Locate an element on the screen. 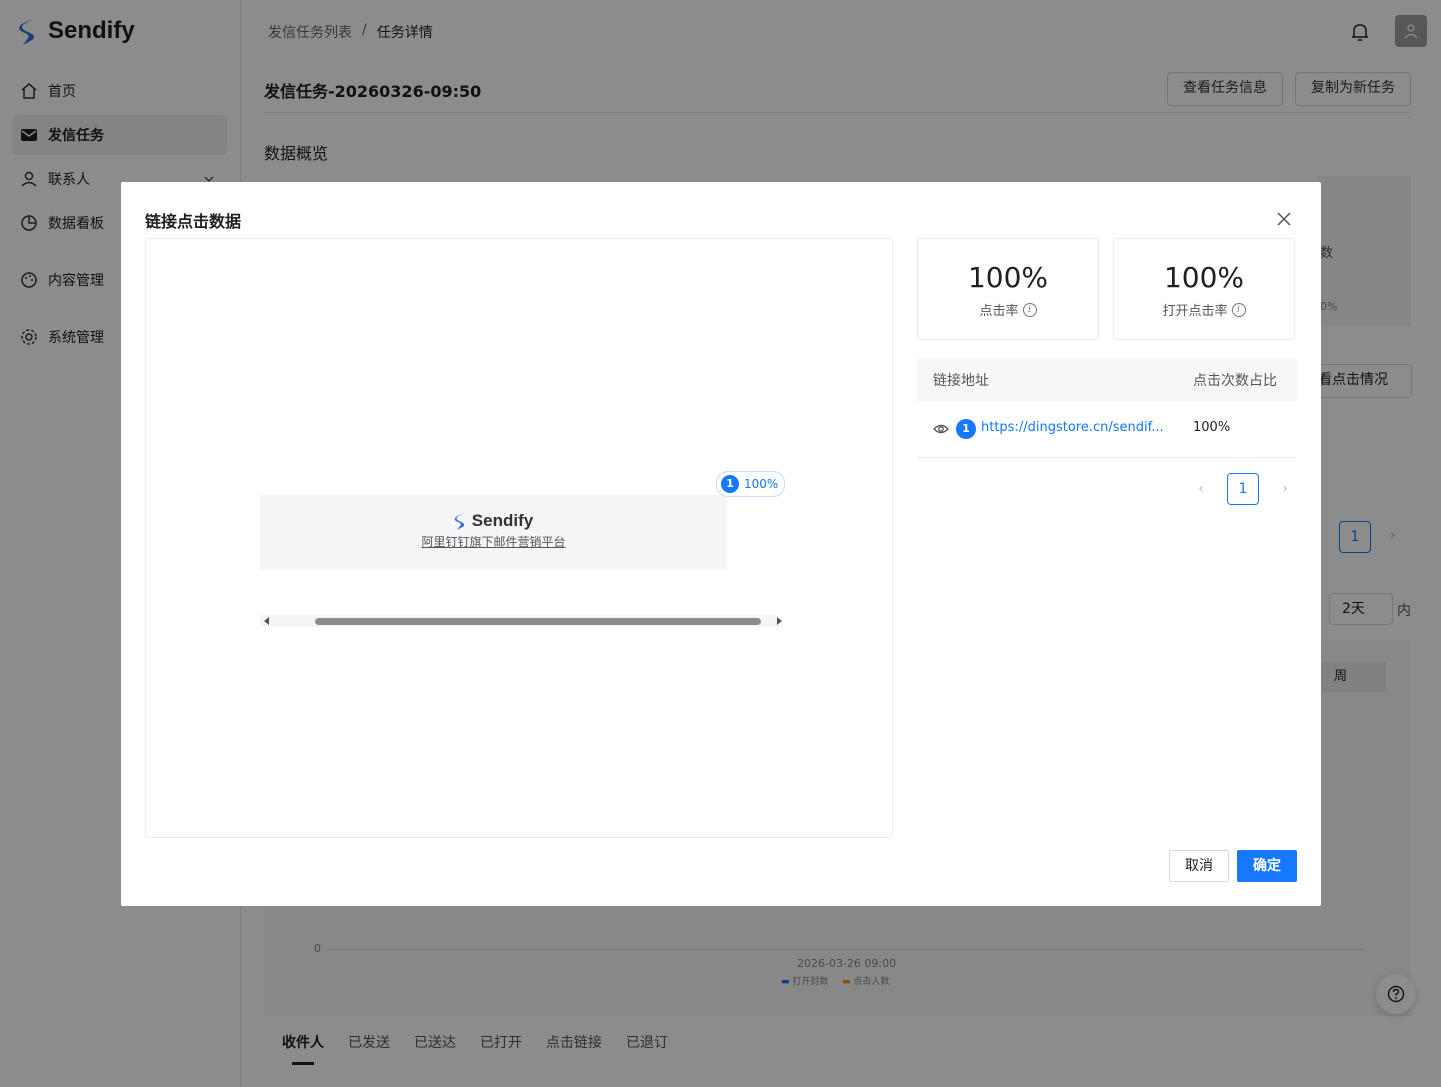 The height and width of the screenshot is (1087, 1441). horizontal-scrollbar is located at coordinates (521, 621).